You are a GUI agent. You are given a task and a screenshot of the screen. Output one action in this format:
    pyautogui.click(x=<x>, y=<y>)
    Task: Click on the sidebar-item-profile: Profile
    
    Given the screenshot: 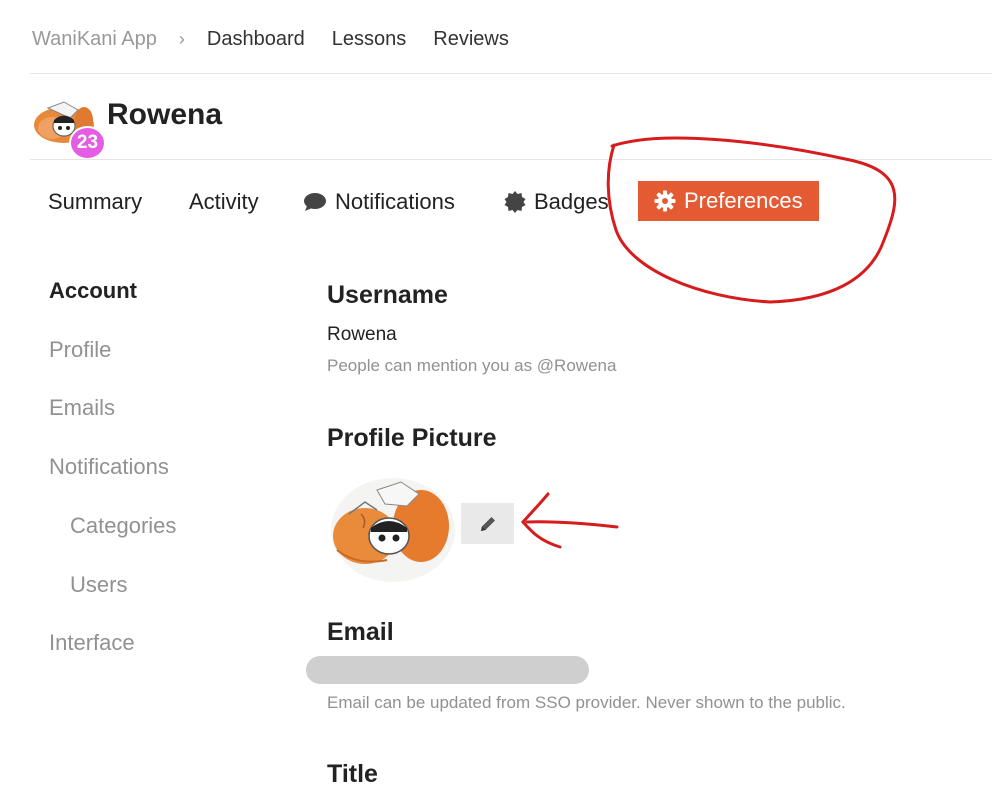 What is the action you would take?
    pyautogui.click(x=80, y=350)
    